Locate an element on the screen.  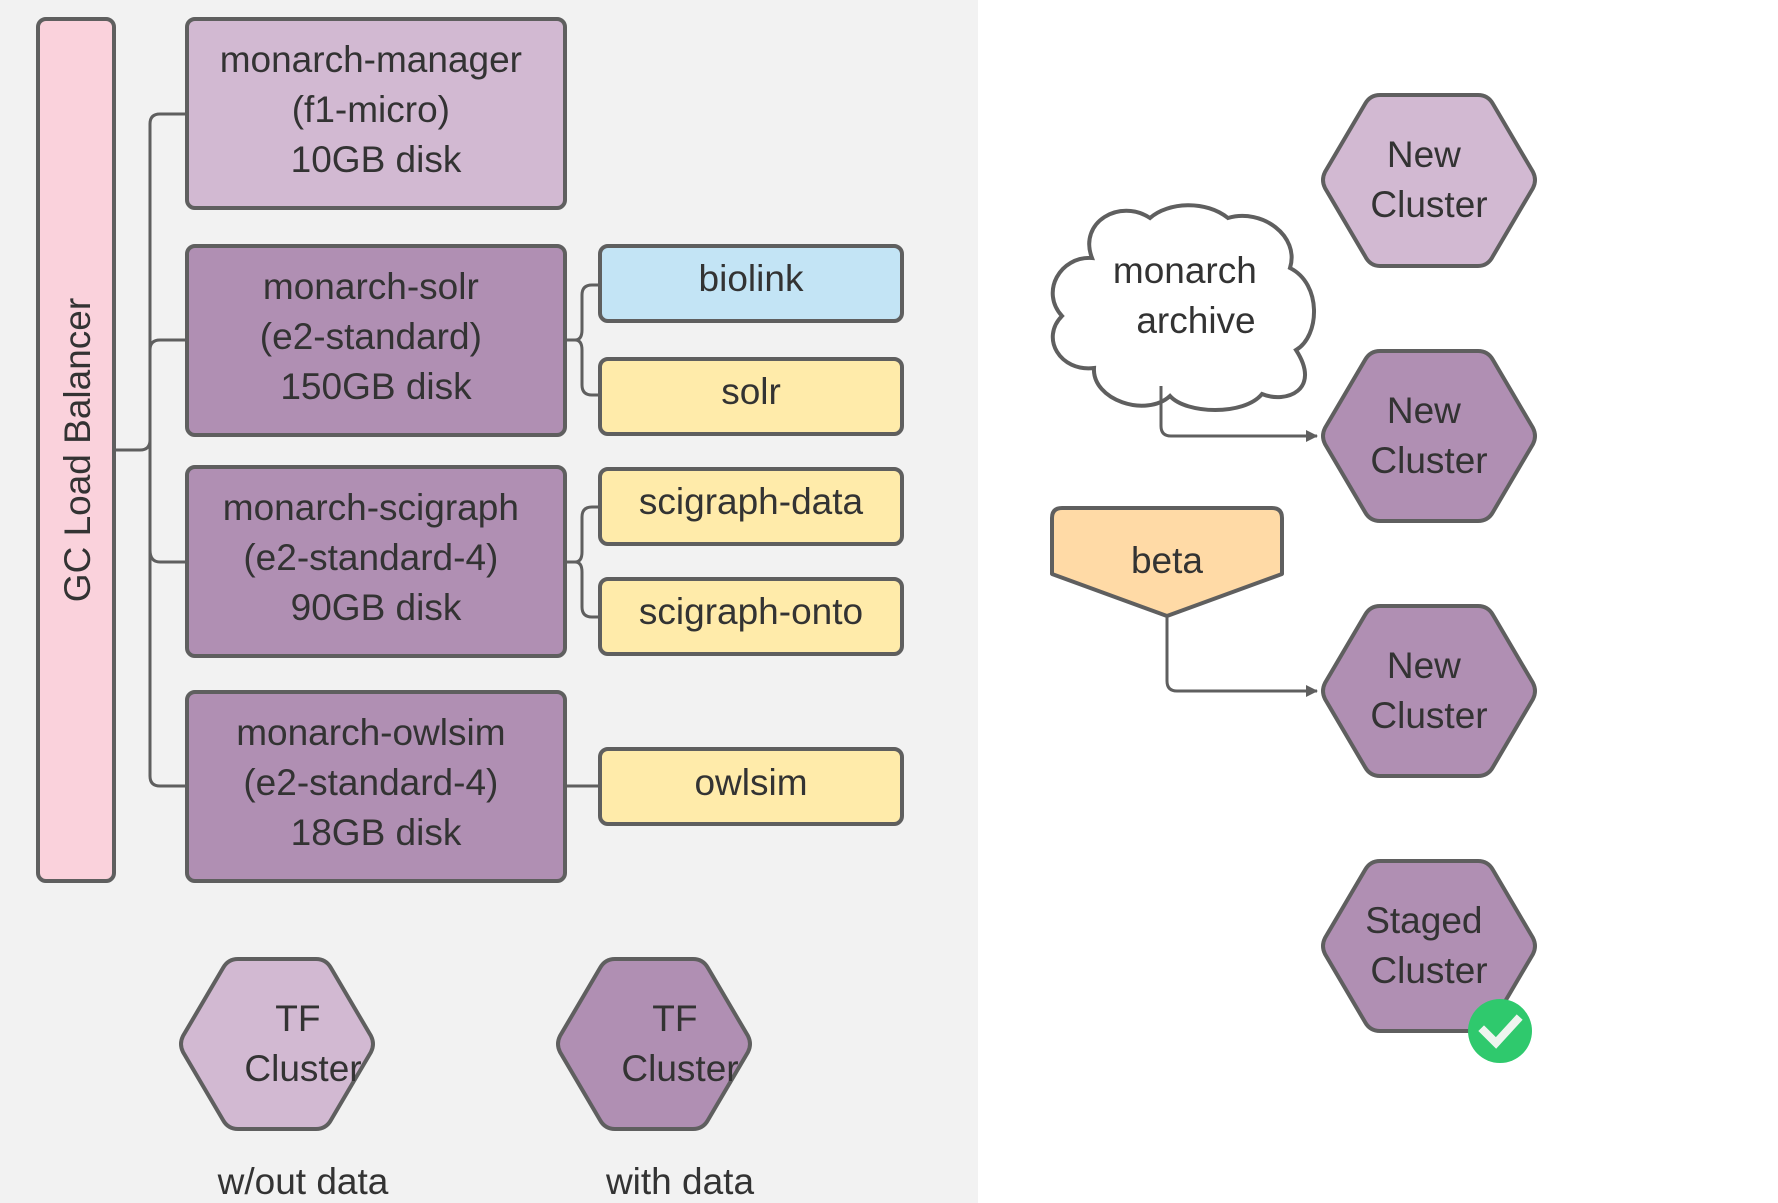
server-disk: 150GB disk is located at coordinates (376, 386).